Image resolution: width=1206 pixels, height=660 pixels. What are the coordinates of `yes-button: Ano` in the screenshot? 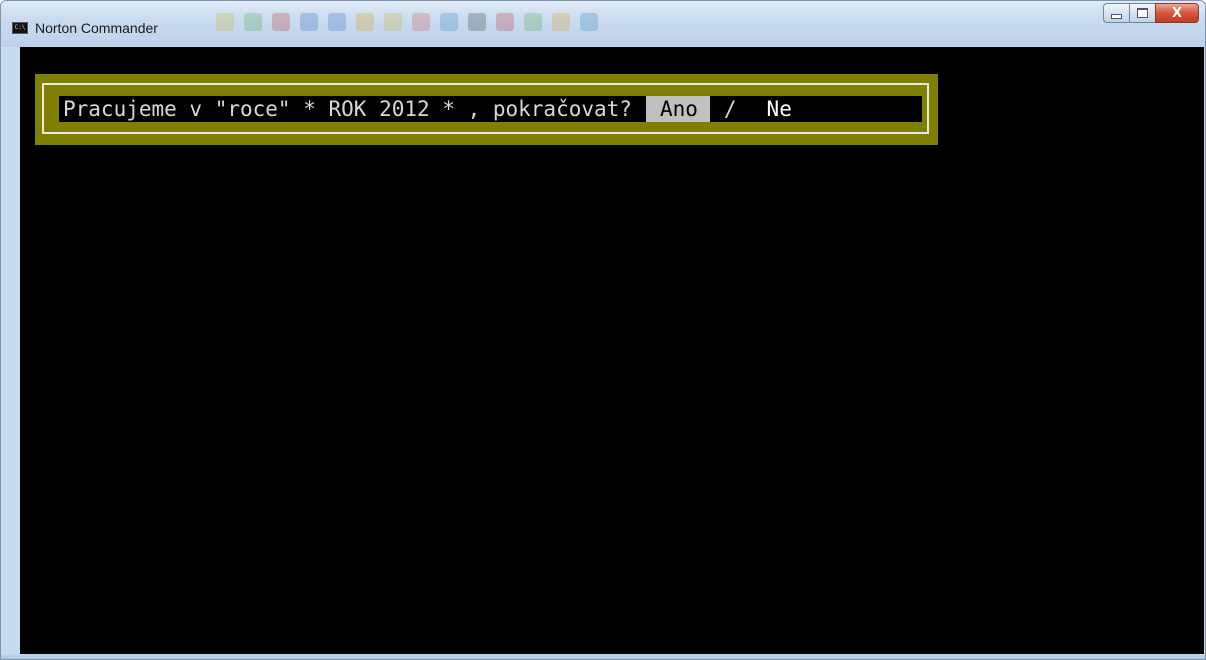 It's located at (677, 109).